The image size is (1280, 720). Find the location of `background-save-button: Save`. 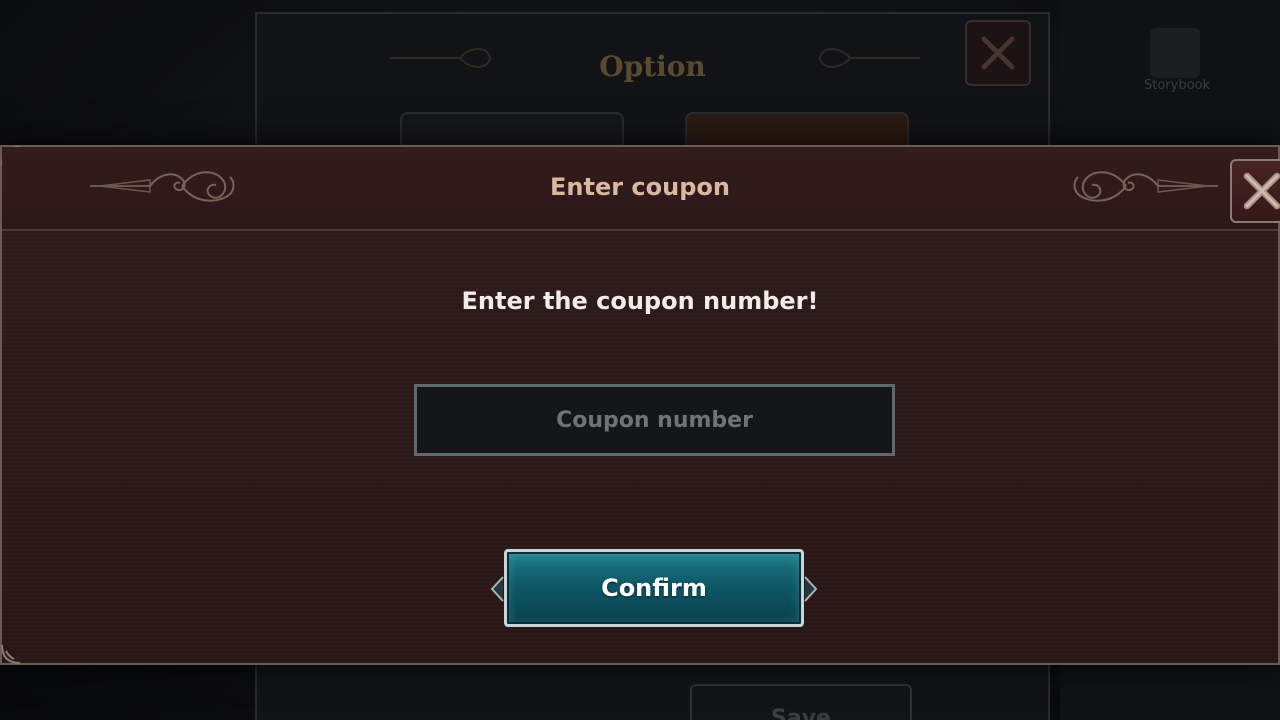

background-save-button: Save is located at coordinates (801, 702).